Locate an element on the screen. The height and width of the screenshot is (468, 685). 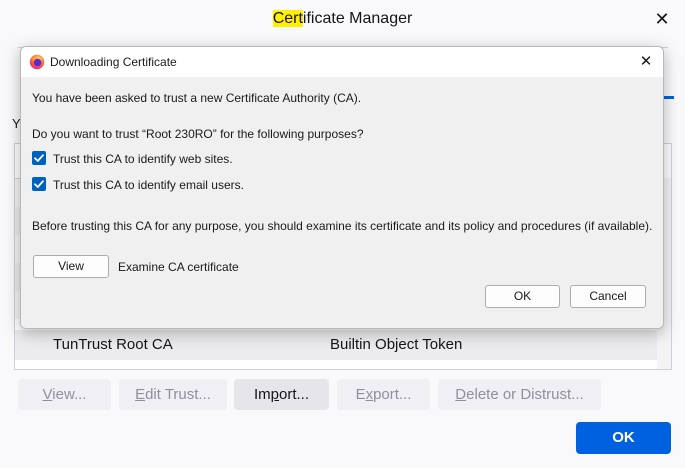
dialog-ok-button: OK is located at coordinates (522, 296).